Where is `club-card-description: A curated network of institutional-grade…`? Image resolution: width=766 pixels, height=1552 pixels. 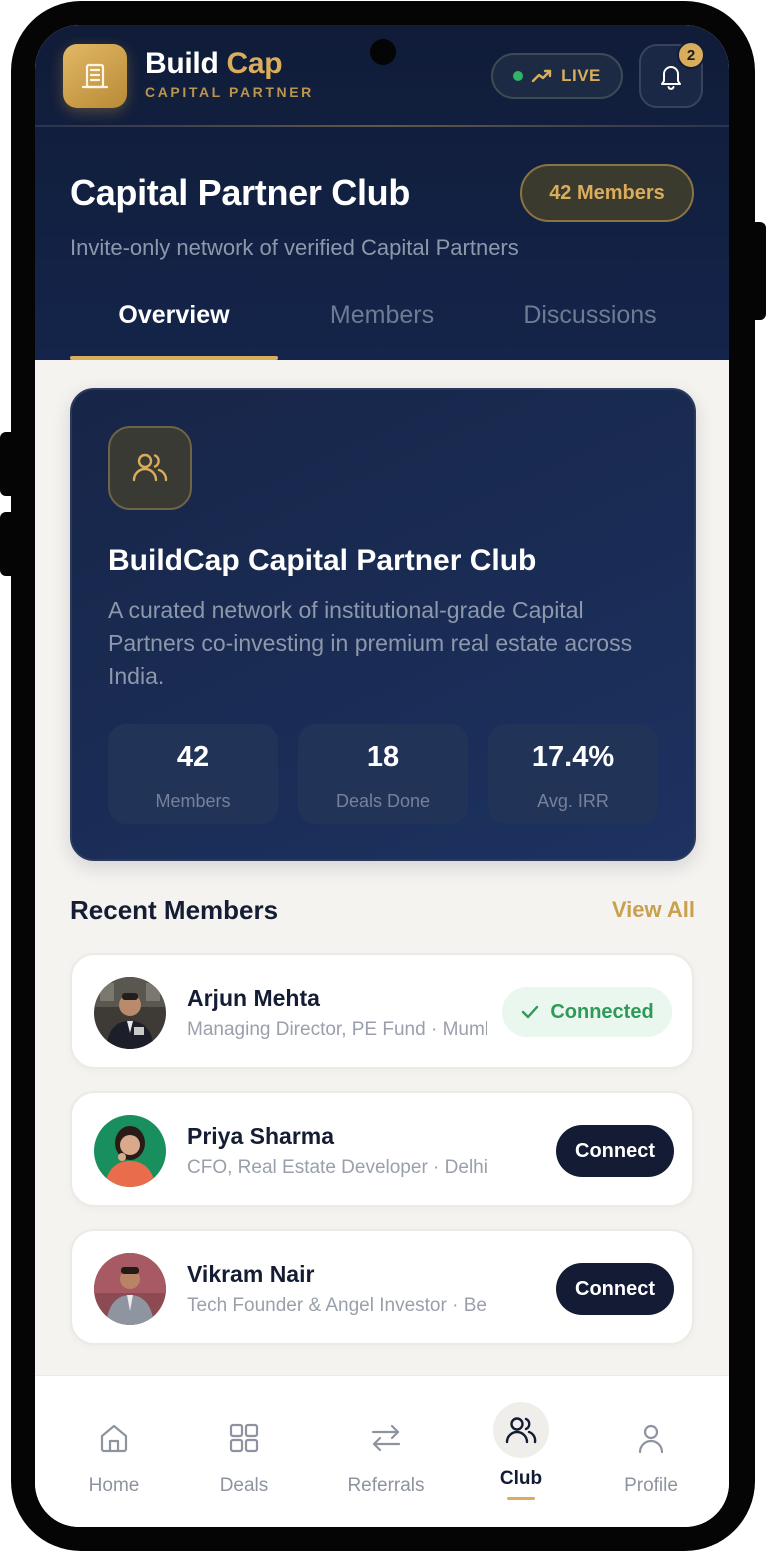 club-card-description: A curated network of institutional-grade… is located at coordinates (370, 643).